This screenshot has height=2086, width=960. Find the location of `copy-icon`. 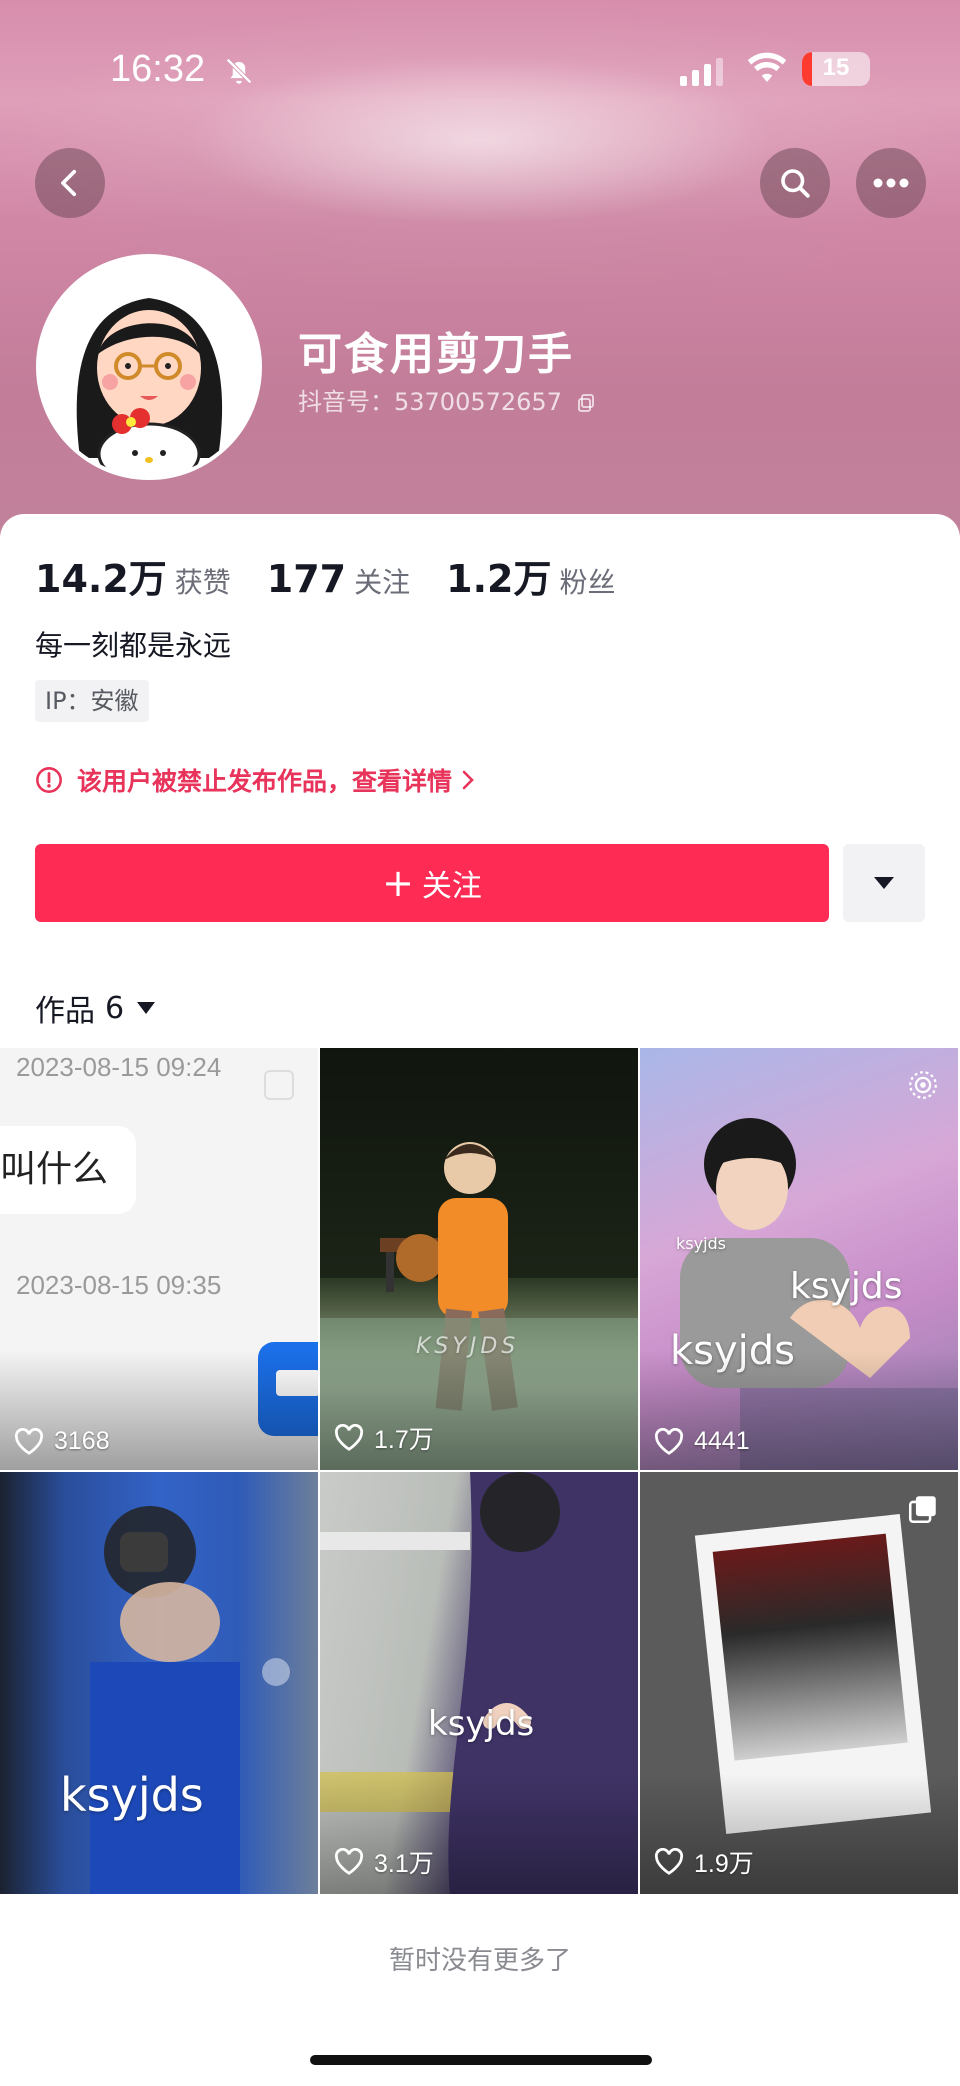

copy-icon is located at coordinates (586, 403).